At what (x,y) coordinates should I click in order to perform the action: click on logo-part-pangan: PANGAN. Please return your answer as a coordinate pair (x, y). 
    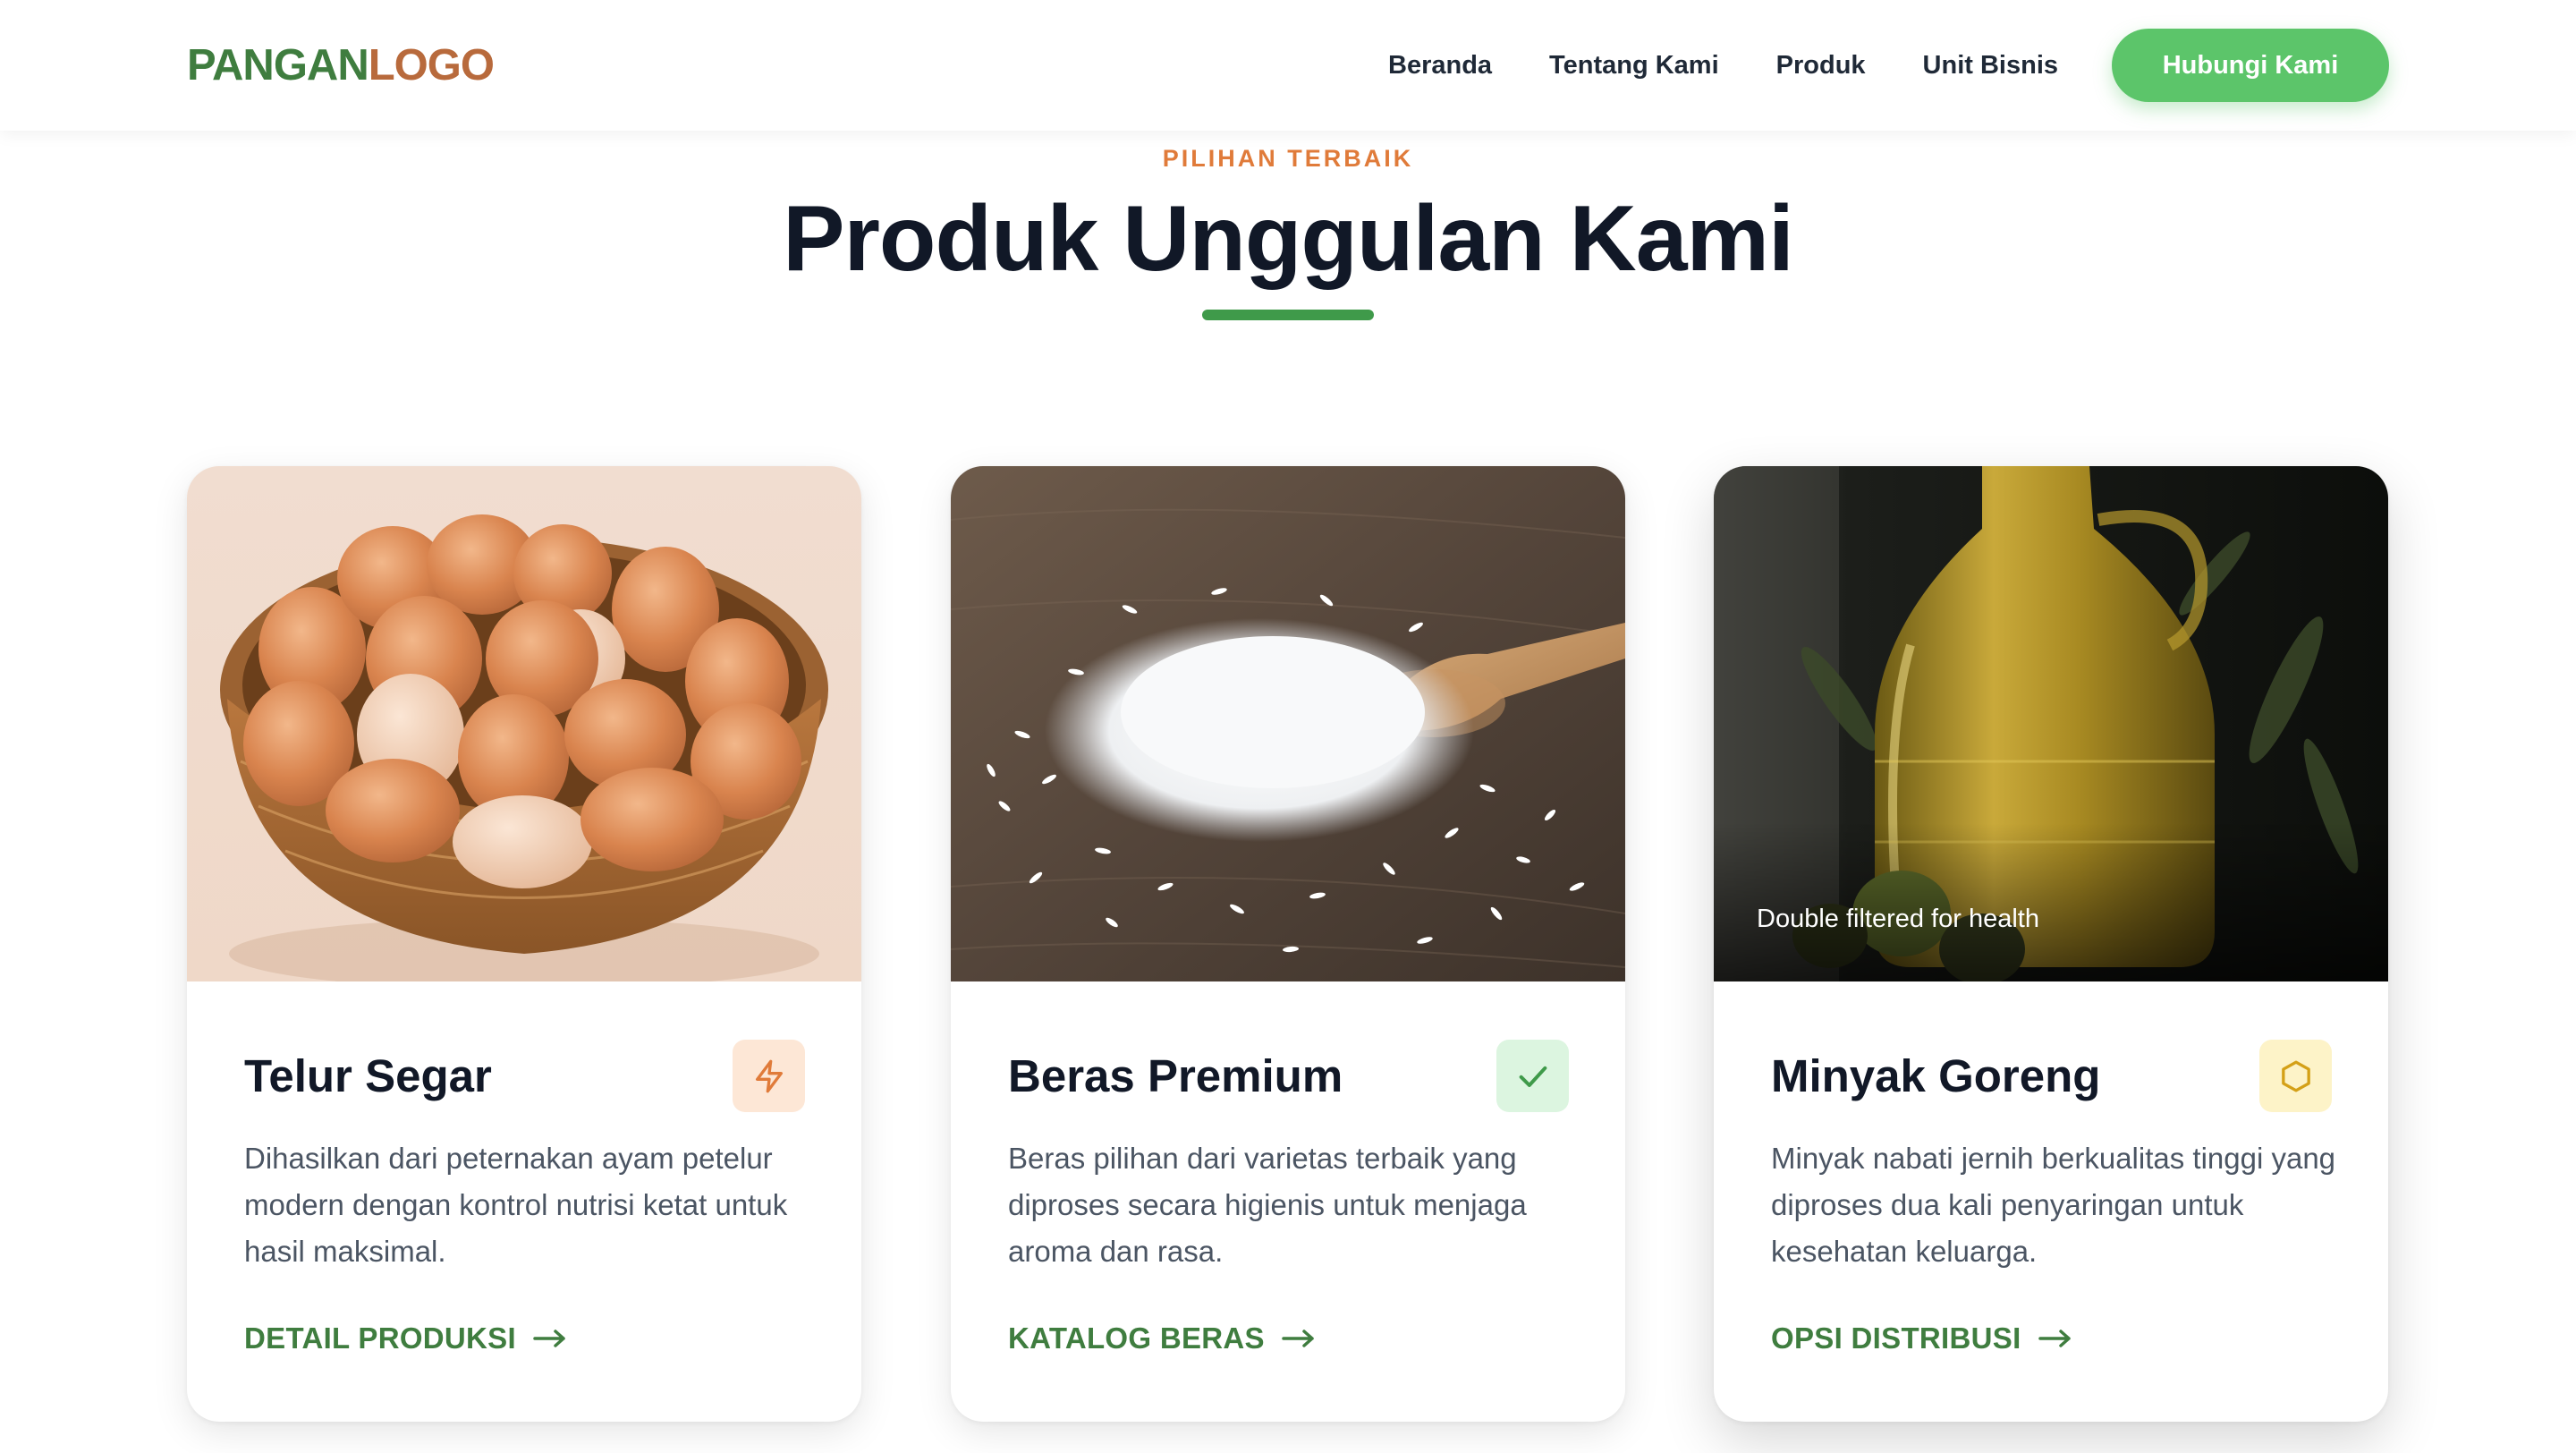
    Looking at the image, I should click on (278, 65).